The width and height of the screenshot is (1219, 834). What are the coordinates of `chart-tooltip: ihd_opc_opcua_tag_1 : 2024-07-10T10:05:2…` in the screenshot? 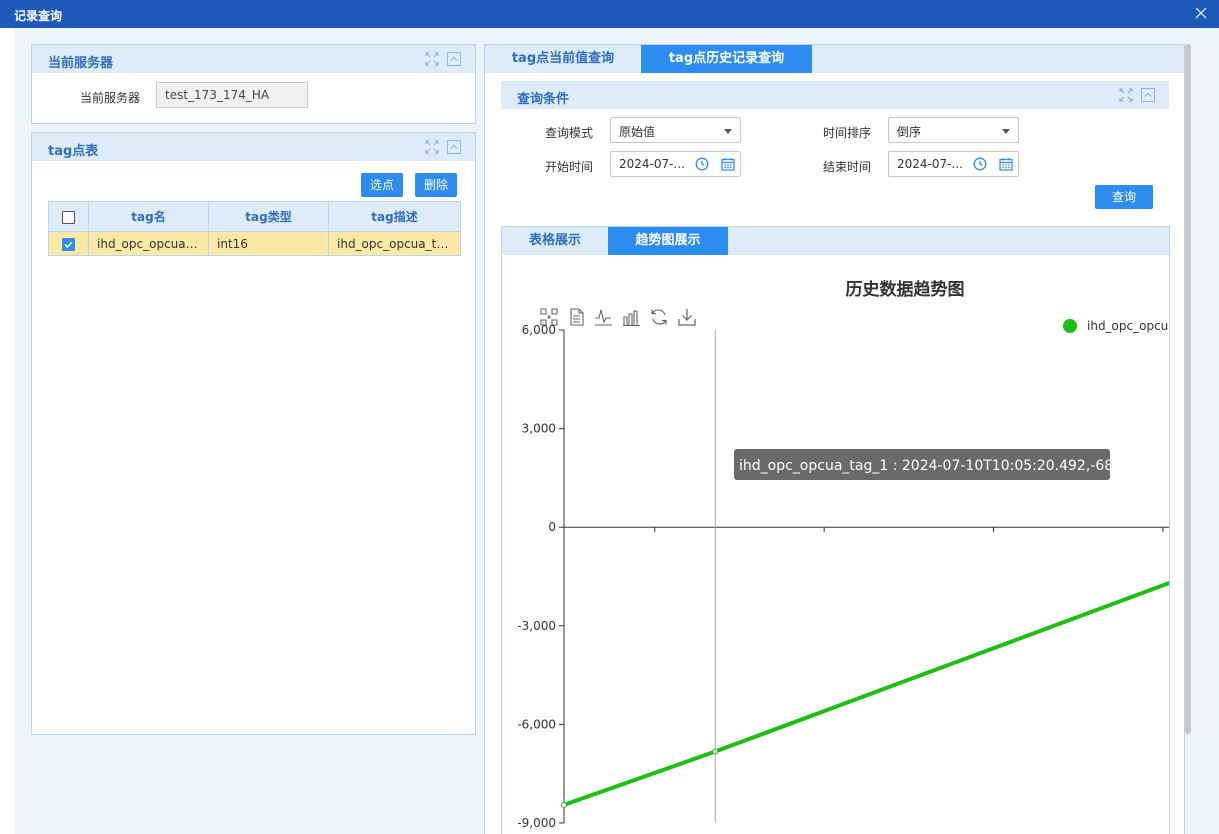 It's located at (932, 464).